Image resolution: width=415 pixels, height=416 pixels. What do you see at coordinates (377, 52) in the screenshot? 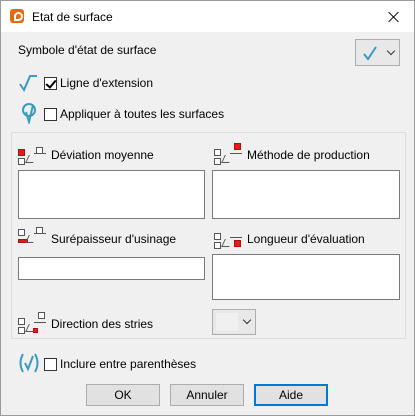
I see `symbol-dropdown` at bounding box center [377, 52].